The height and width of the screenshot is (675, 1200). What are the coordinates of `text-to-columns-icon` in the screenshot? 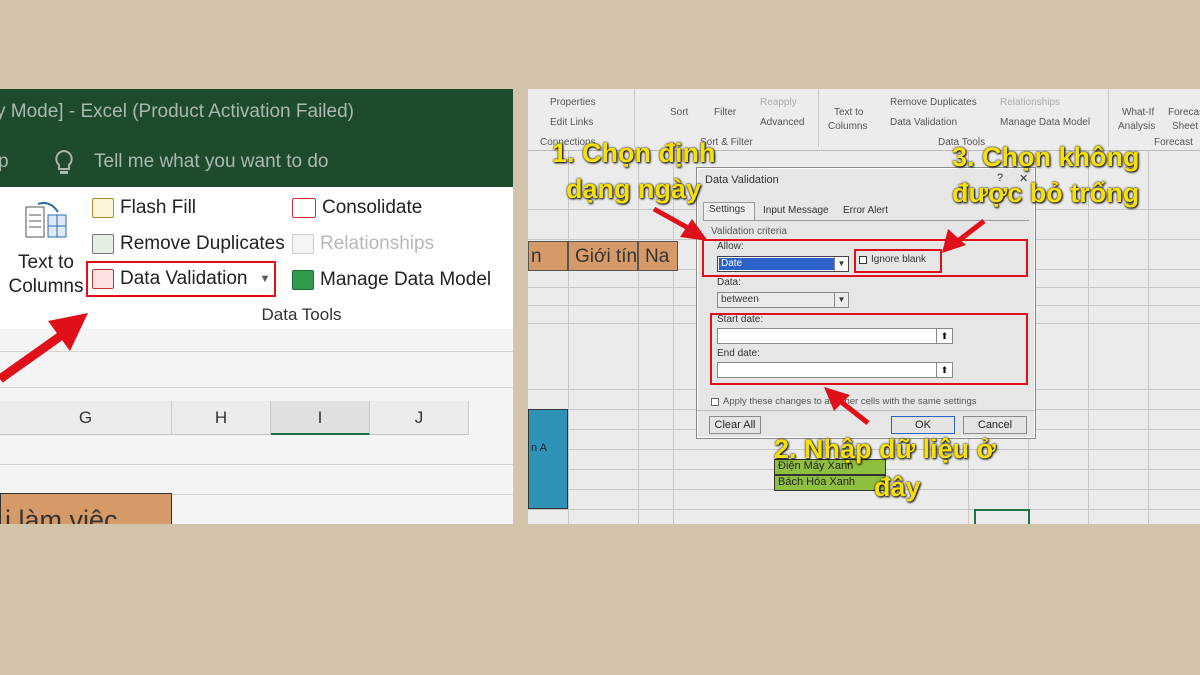 It's located at (46, 220).